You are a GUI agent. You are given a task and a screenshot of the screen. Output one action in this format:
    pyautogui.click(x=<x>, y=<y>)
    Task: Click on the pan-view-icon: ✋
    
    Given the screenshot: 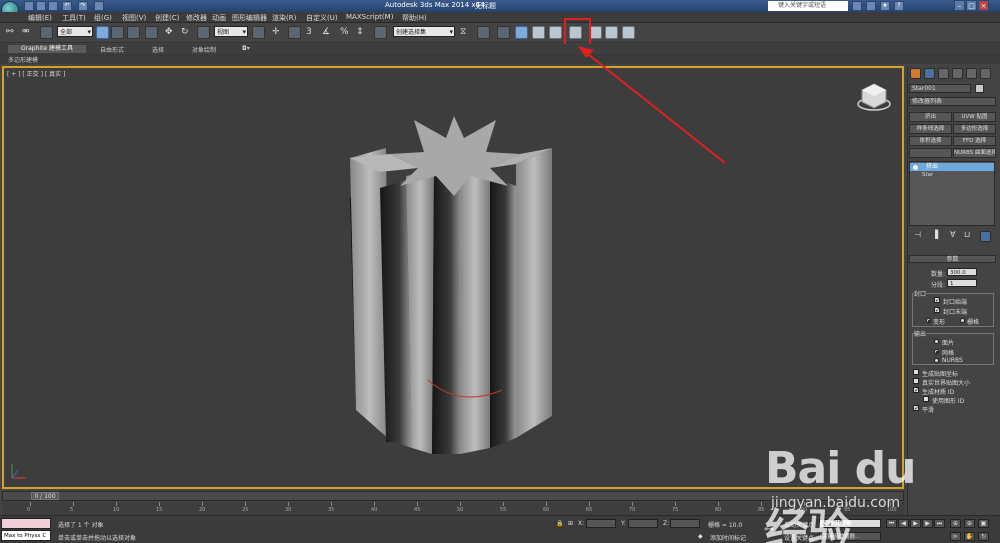 What is the action you would take?
    pyautogui.click(x=969, y=536)
    